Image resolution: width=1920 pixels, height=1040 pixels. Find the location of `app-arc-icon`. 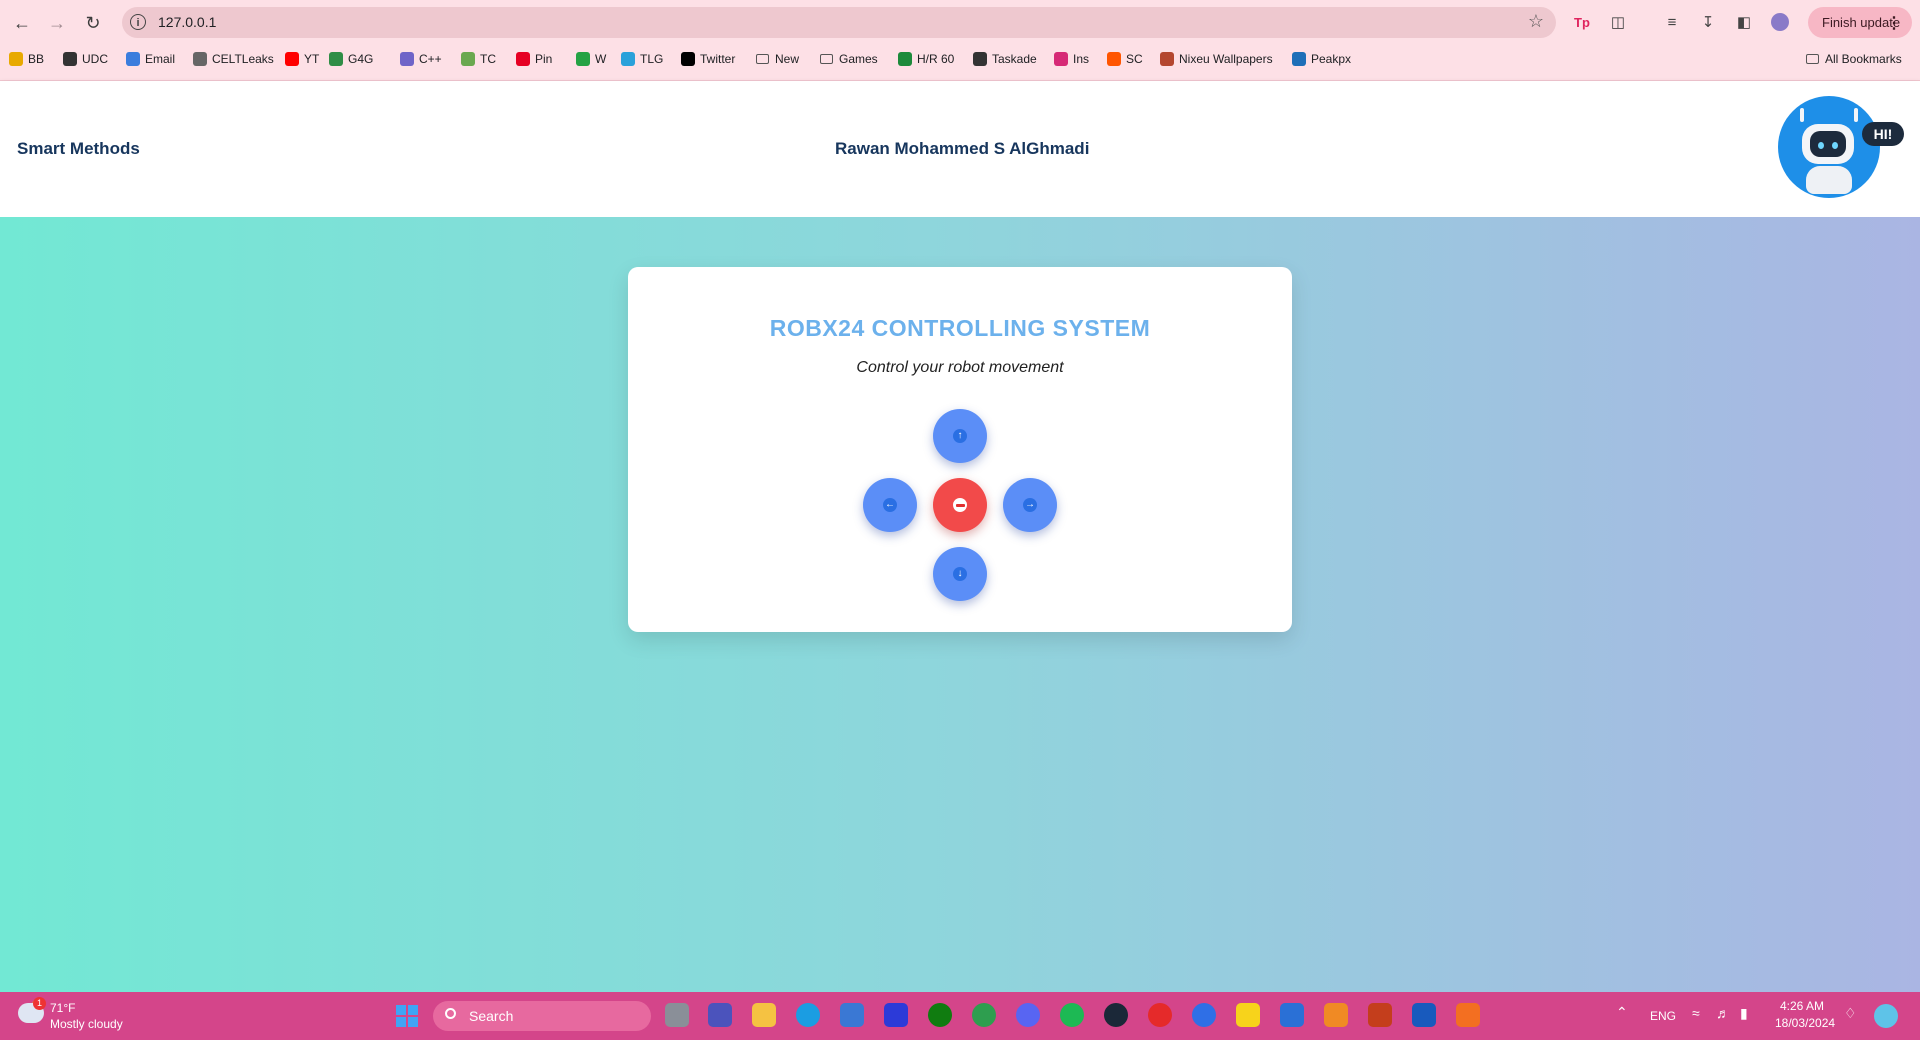

app-arc-icon is located at coordinates (1204, 1015).